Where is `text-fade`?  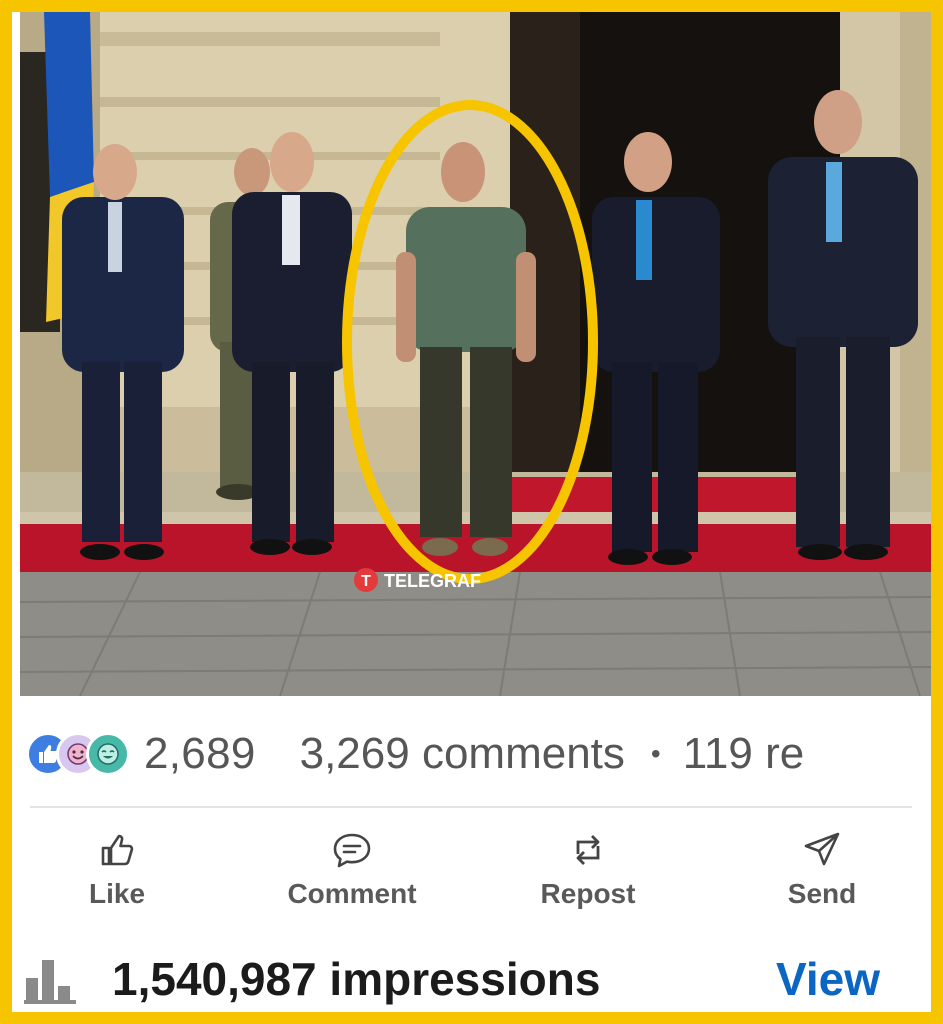
text-fade is located at coordinates (901, 754).